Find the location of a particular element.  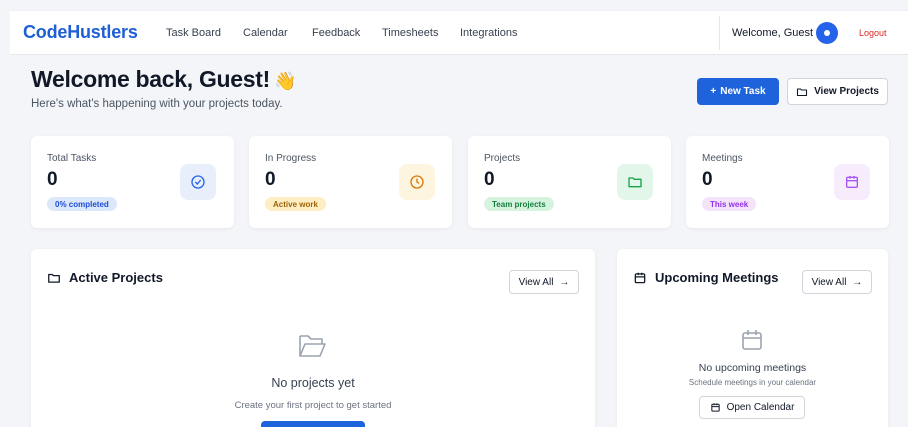

welcome-text: Welcome, Guest is located at coordinates (773, 33).